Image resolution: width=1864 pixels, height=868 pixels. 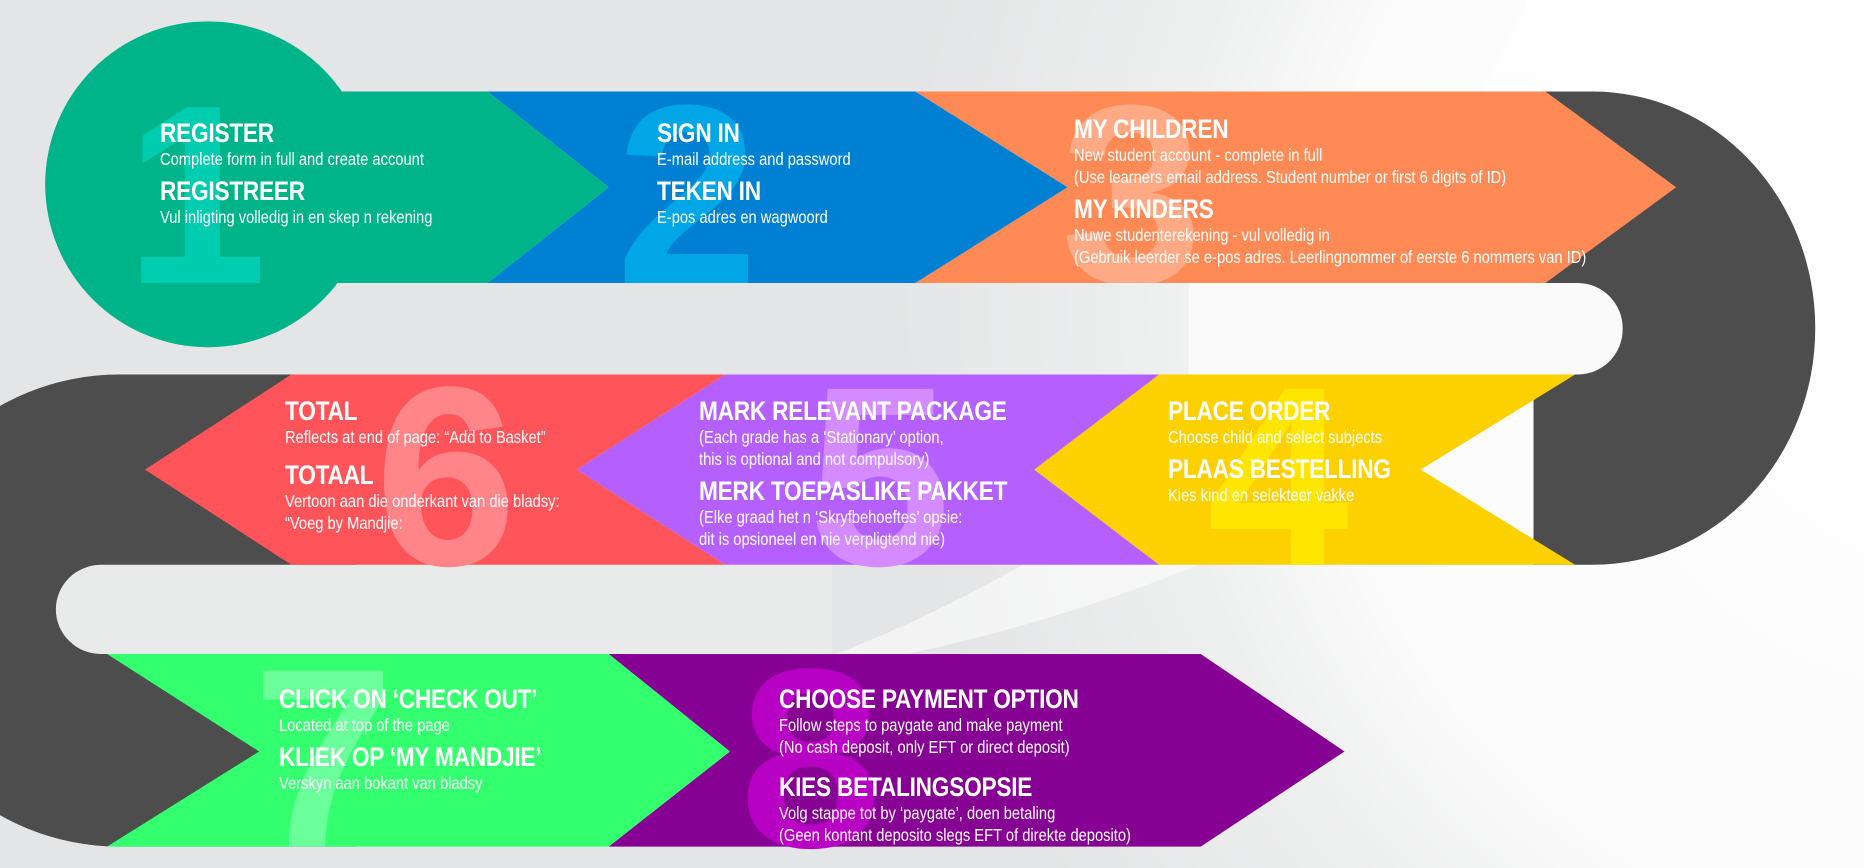 I want to click on step-title: REGISTREER, so click(x=232, y=191).